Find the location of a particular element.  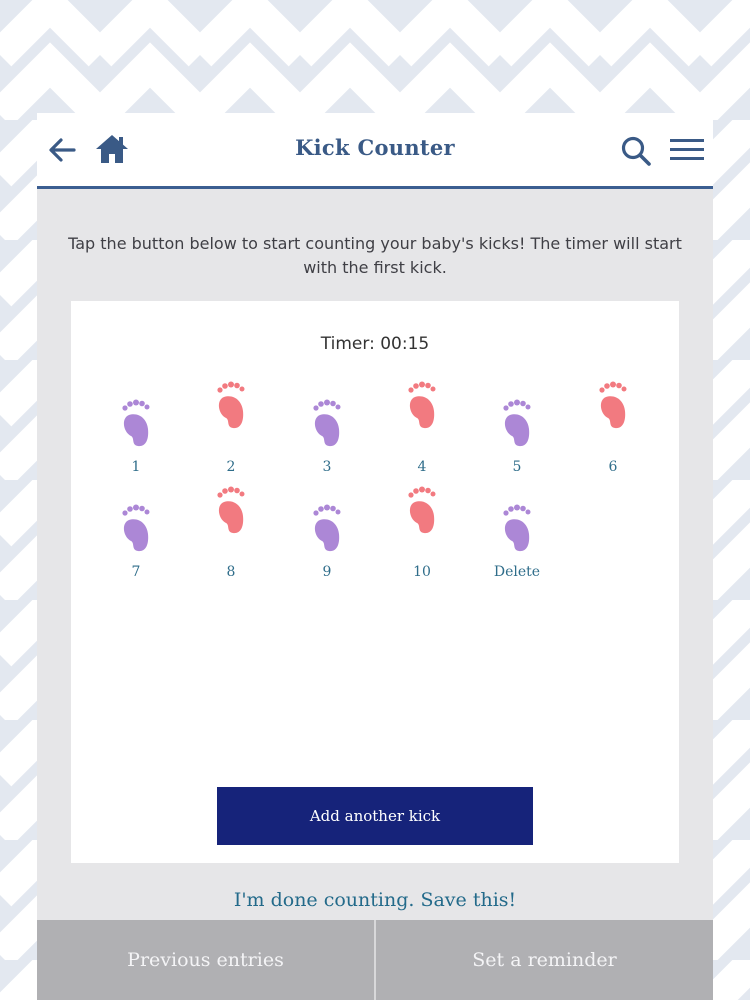

kick-label: 10 is located at coordinates (422, 569).